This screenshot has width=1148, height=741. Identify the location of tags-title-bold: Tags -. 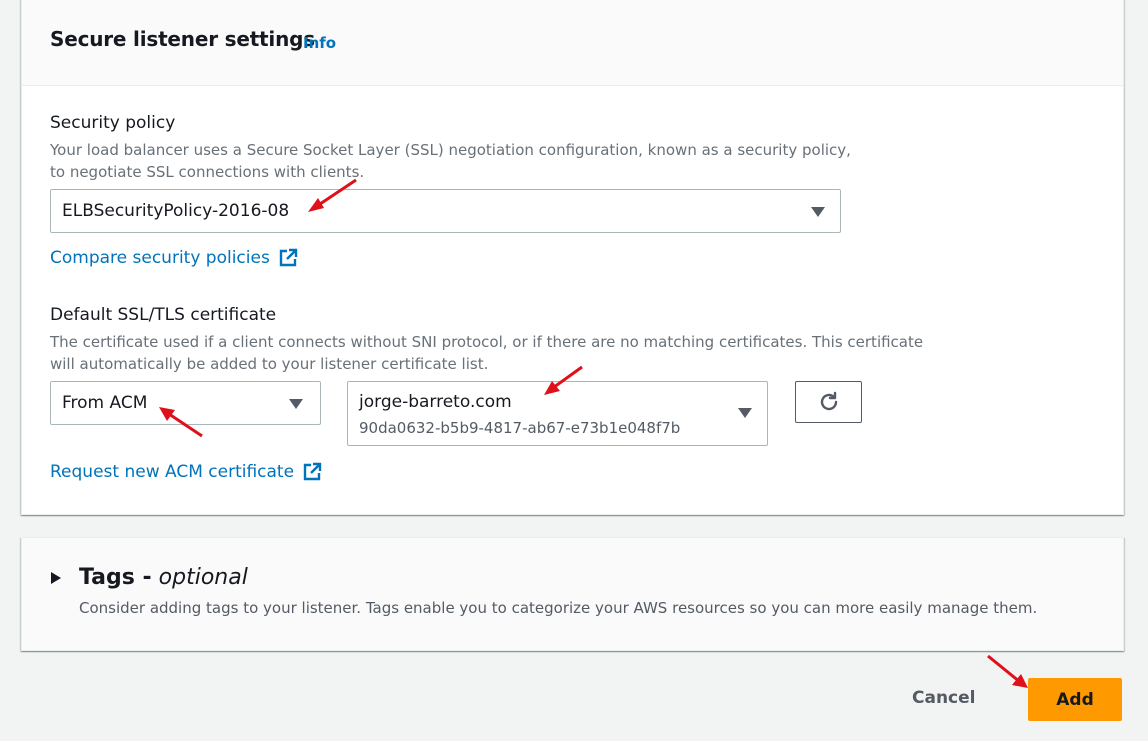
(115, 577).